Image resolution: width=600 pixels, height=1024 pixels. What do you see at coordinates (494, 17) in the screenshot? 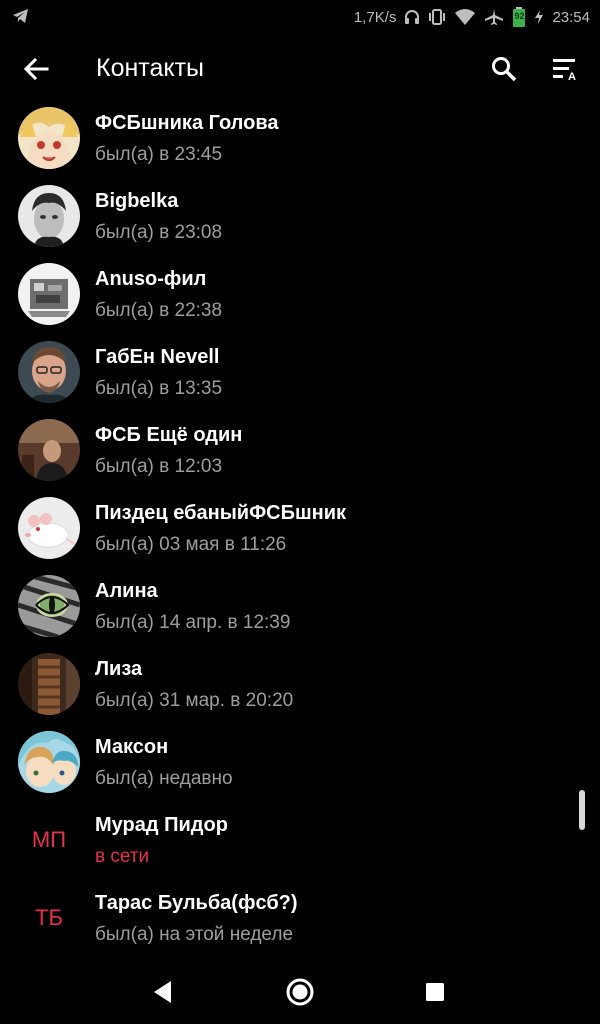
I see `airplane-icon` at bounding box center [494, 17].